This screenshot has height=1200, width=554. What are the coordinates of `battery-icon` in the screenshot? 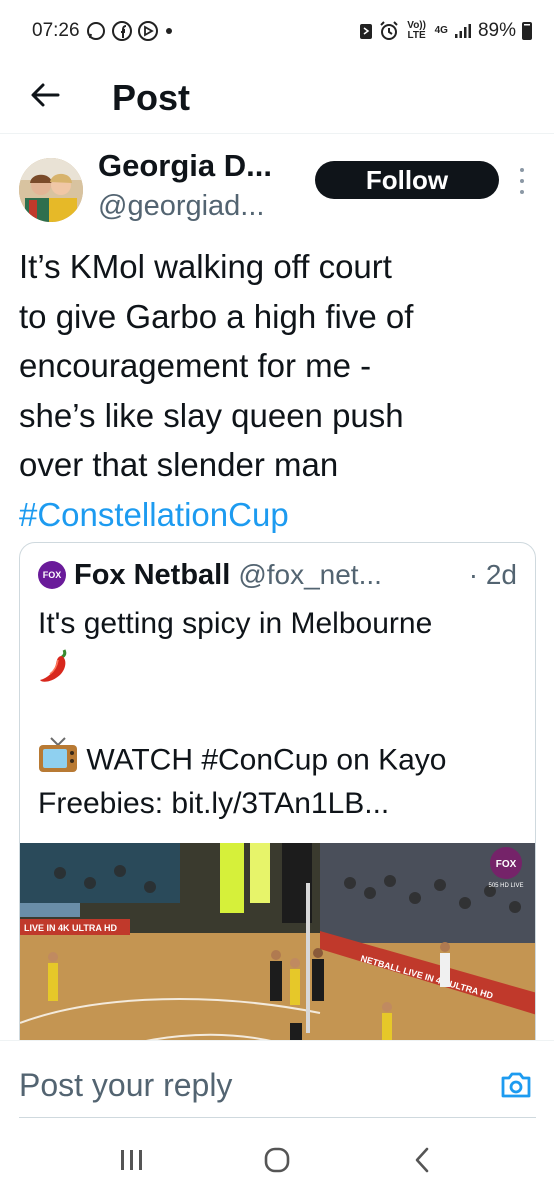 It's located at (527, 31).